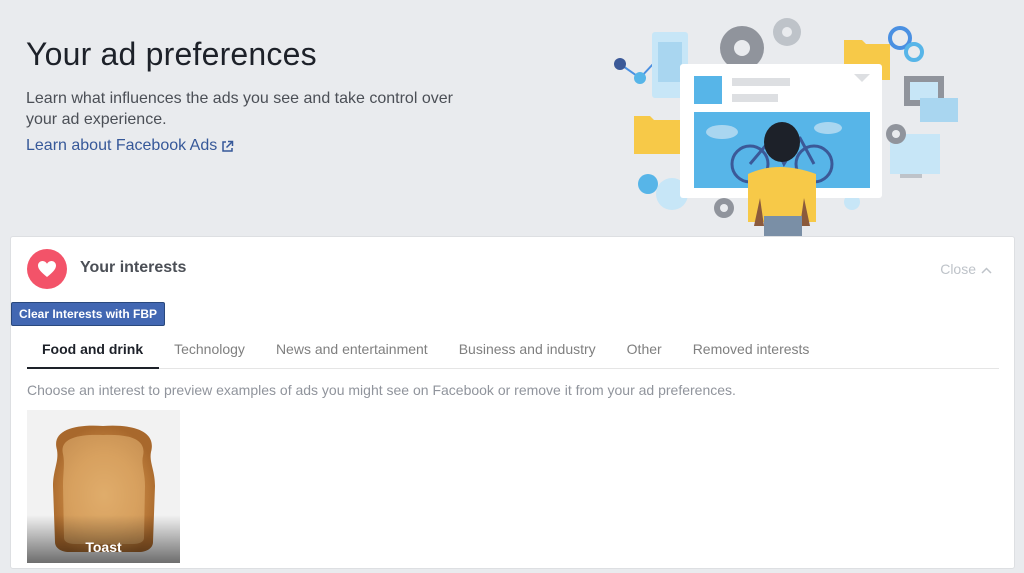 The width and height of the screenshot is (1024, 573). I want to click on learn-about-ads-link-label: Learn about Facebook Ads, so click(122, 145).